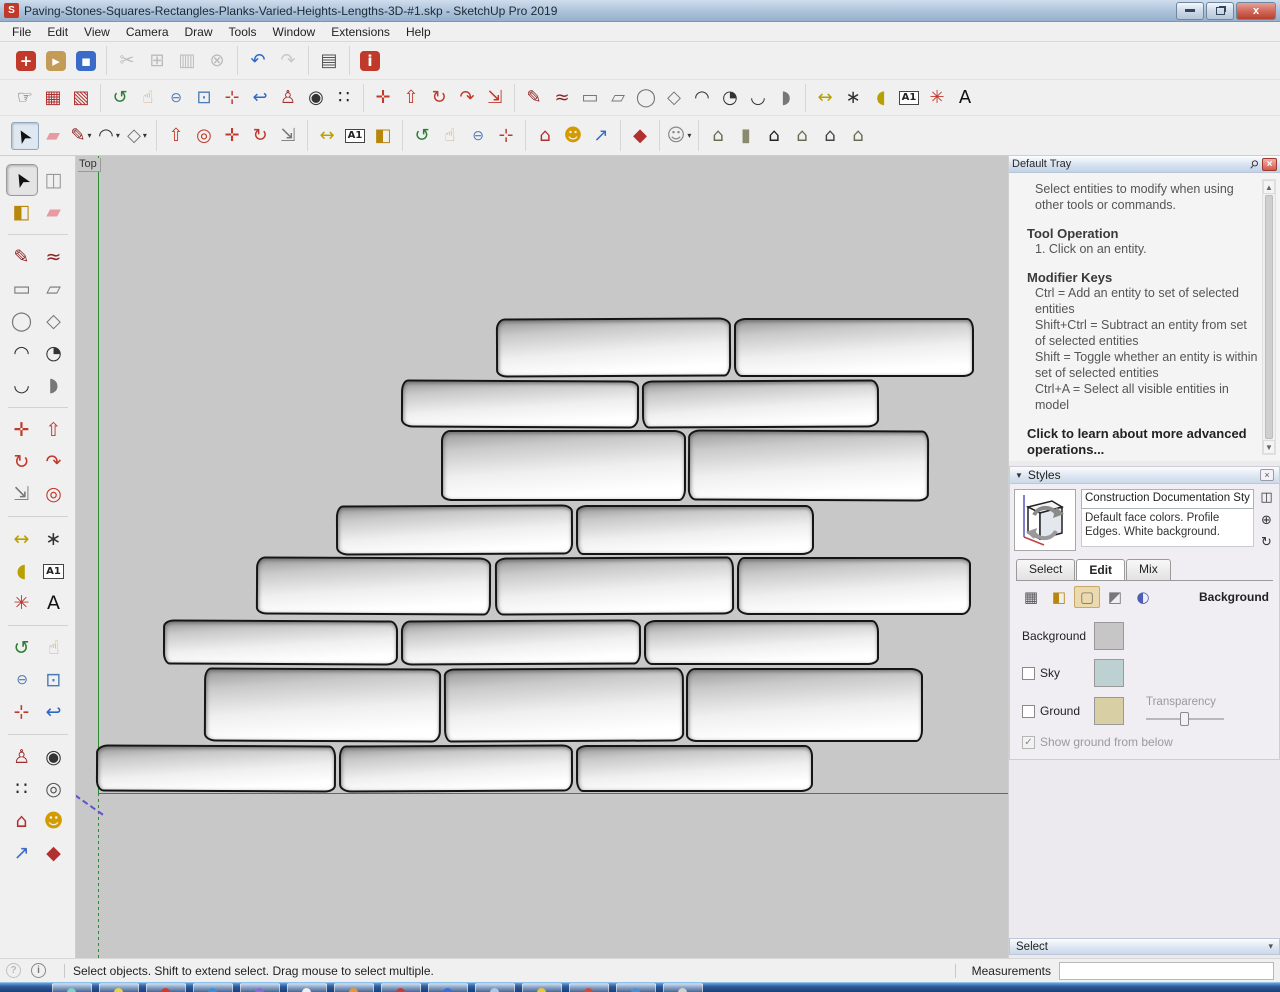 This screenshot has height=992, width=1280. I want to click on select-curve-tool: ☞, so click(25, 98).